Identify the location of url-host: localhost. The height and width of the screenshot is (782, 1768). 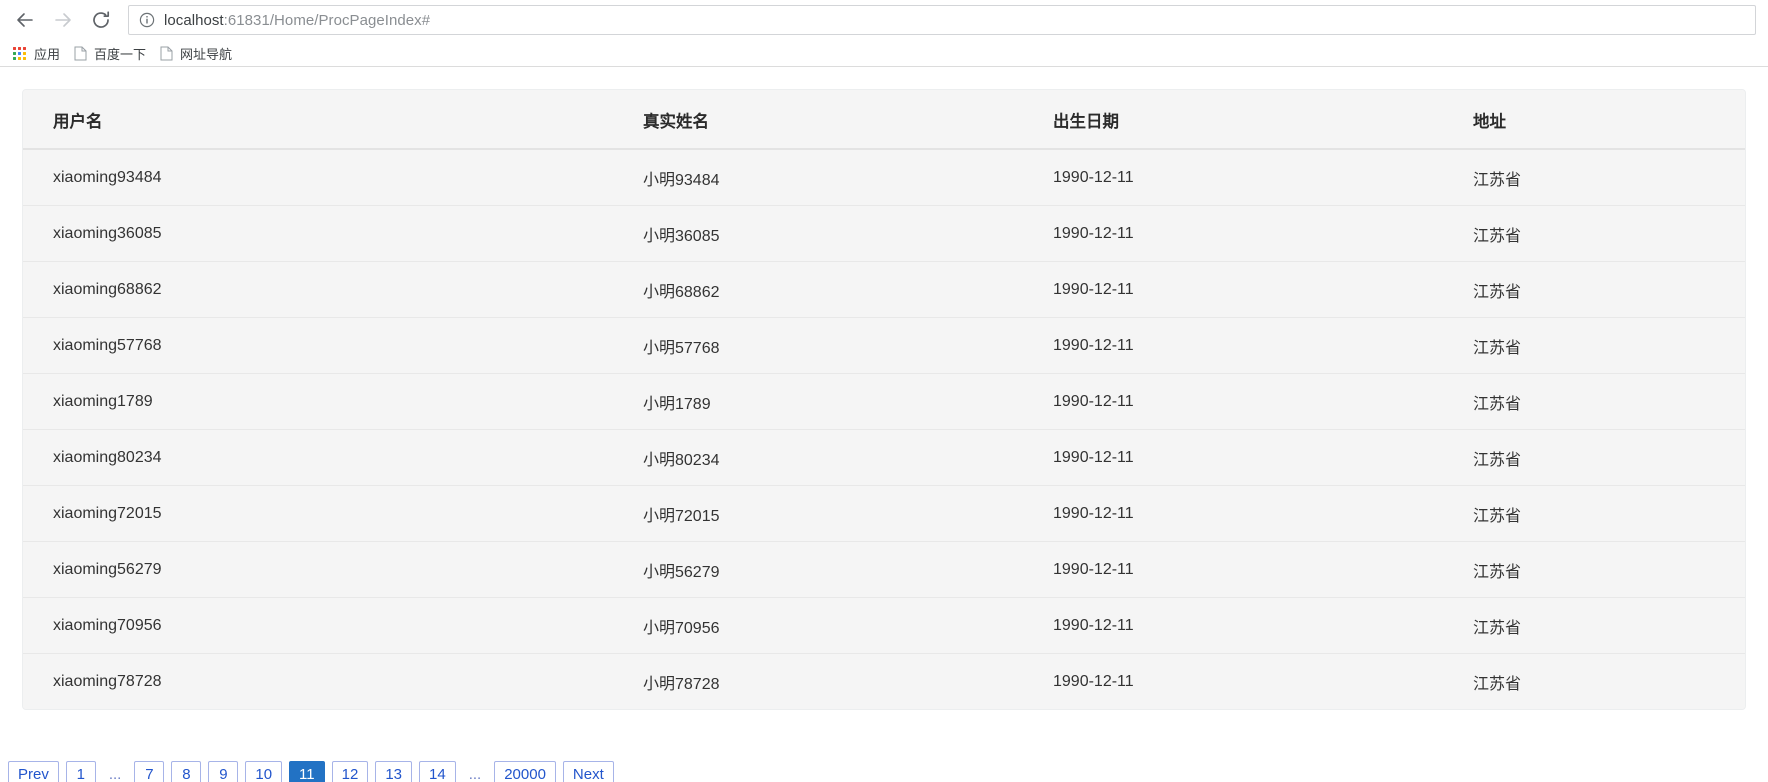
(194, 20).